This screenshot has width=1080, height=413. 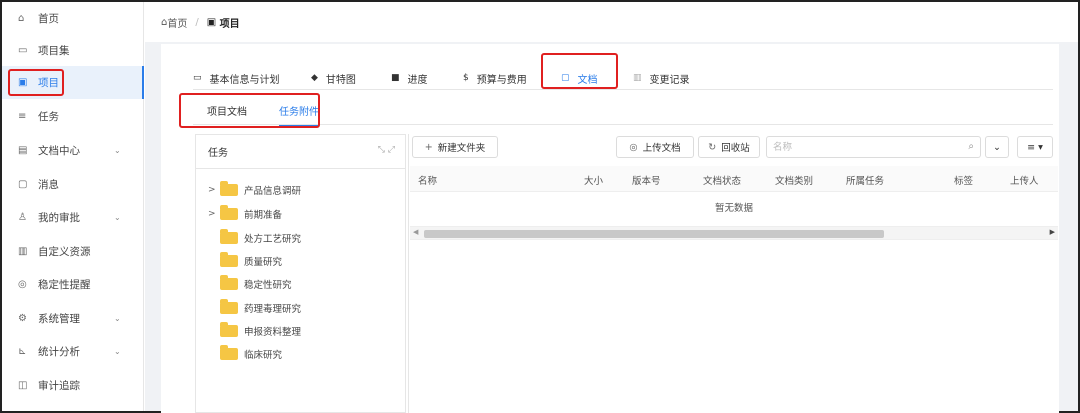 I want to click on panel-divider, so click(x=408, y=273).